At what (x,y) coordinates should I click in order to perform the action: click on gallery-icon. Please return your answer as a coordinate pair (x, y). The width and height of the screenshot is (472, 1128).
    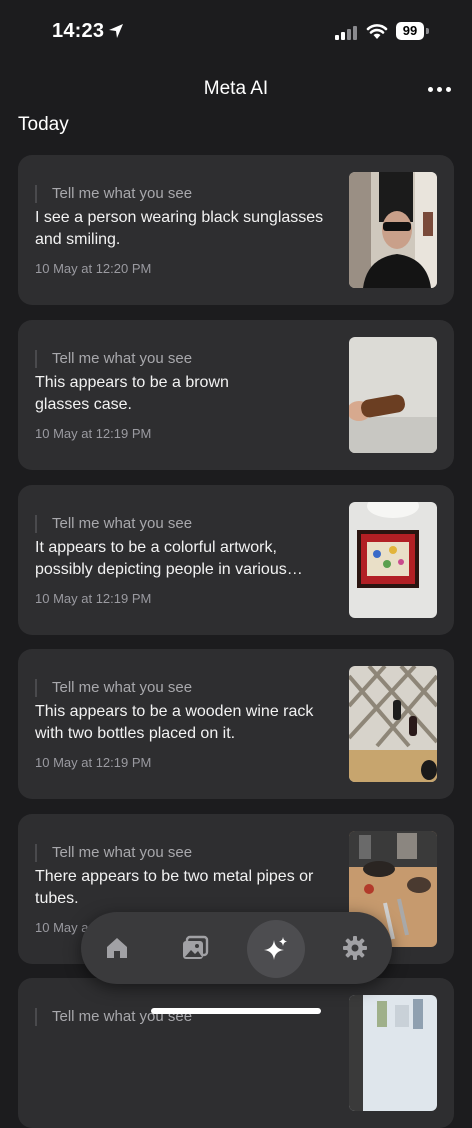
    Looking at the image, I should click on (196, 947).